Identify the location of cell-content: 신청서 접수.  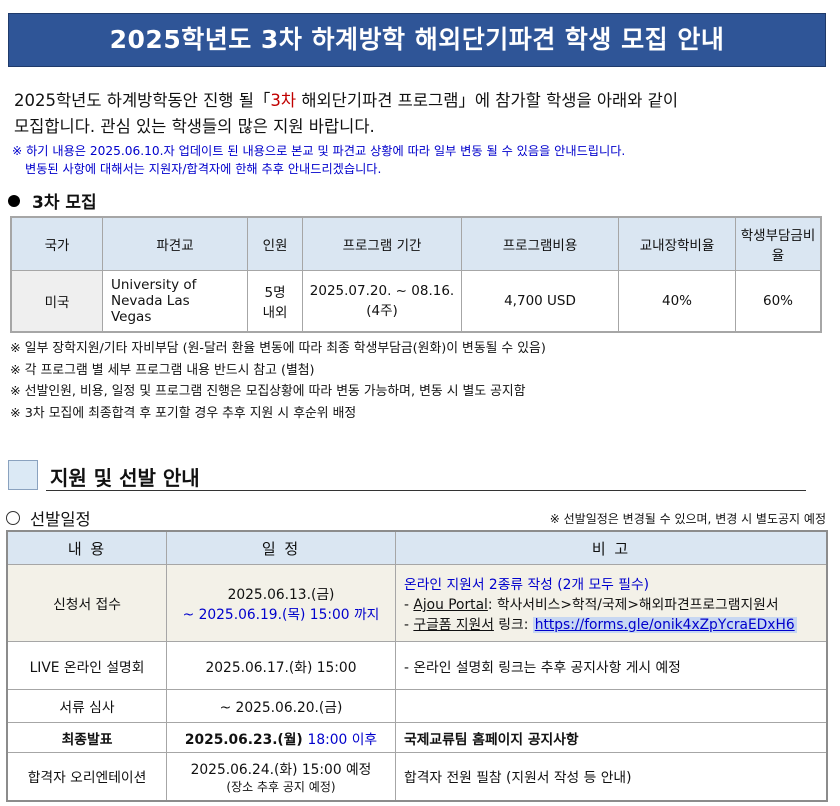
(86, 603).